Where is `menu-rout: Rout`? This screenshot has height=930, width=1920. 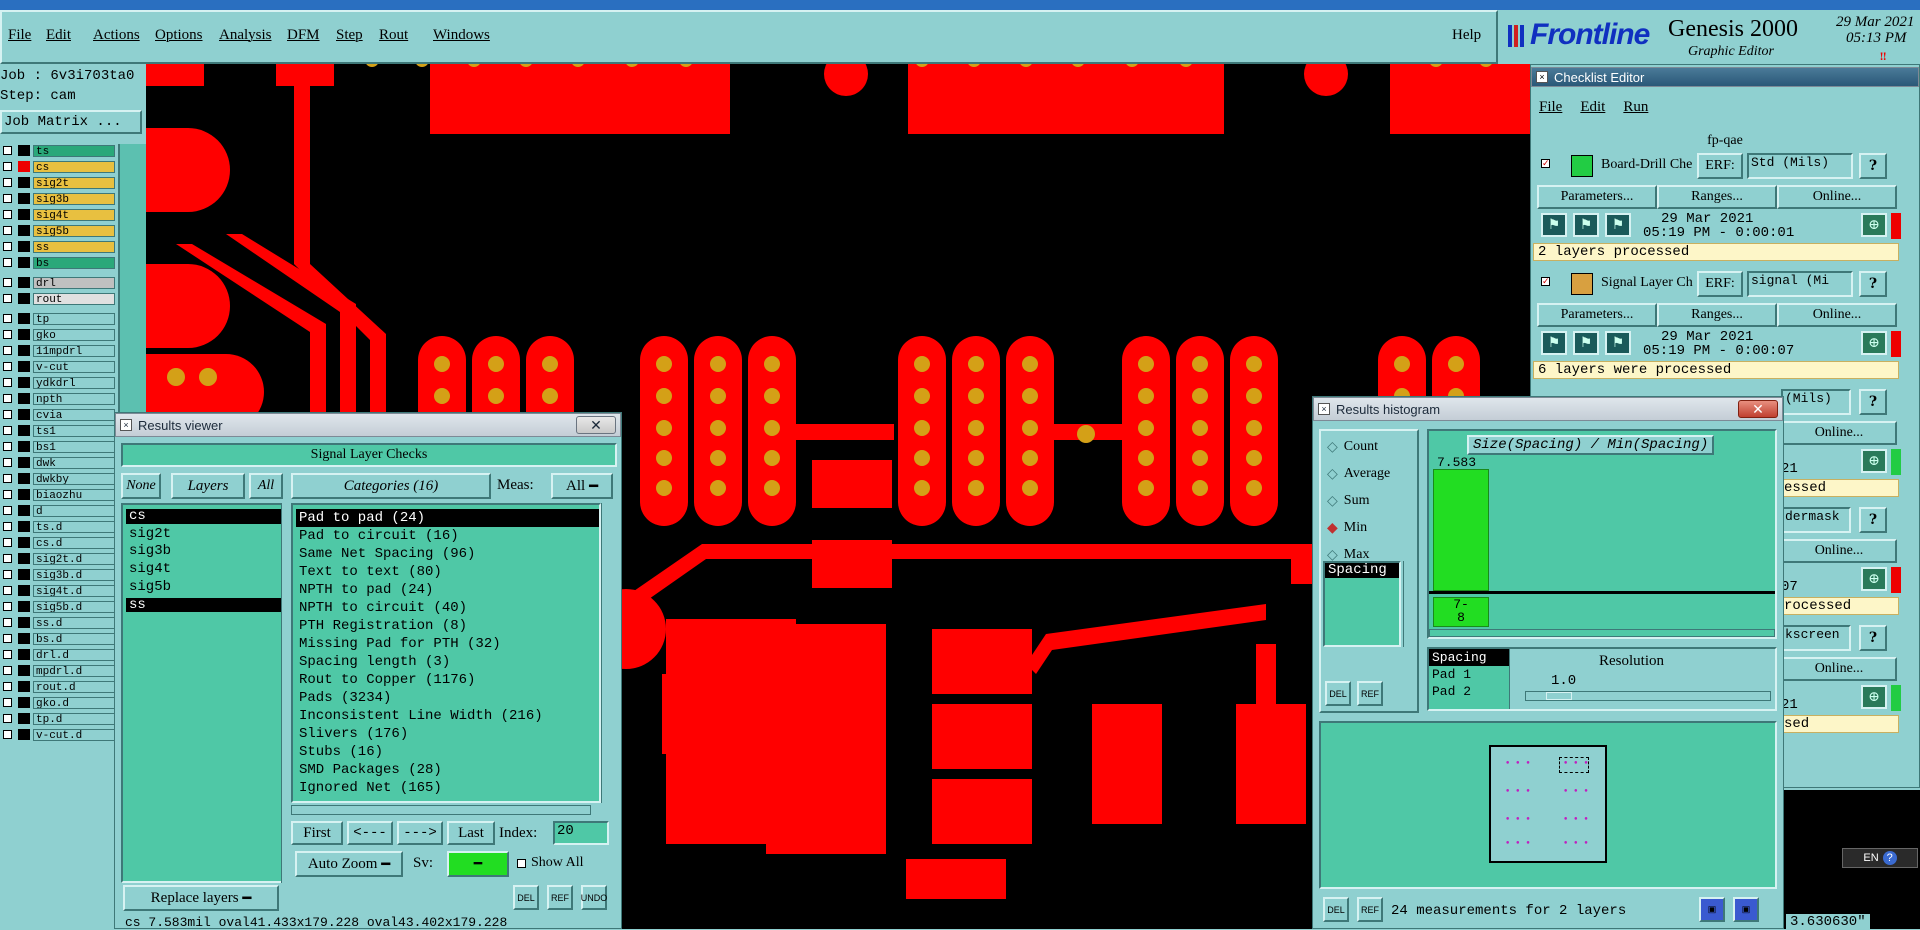 menu-rout: Rout is located at coordinates (393, 35).